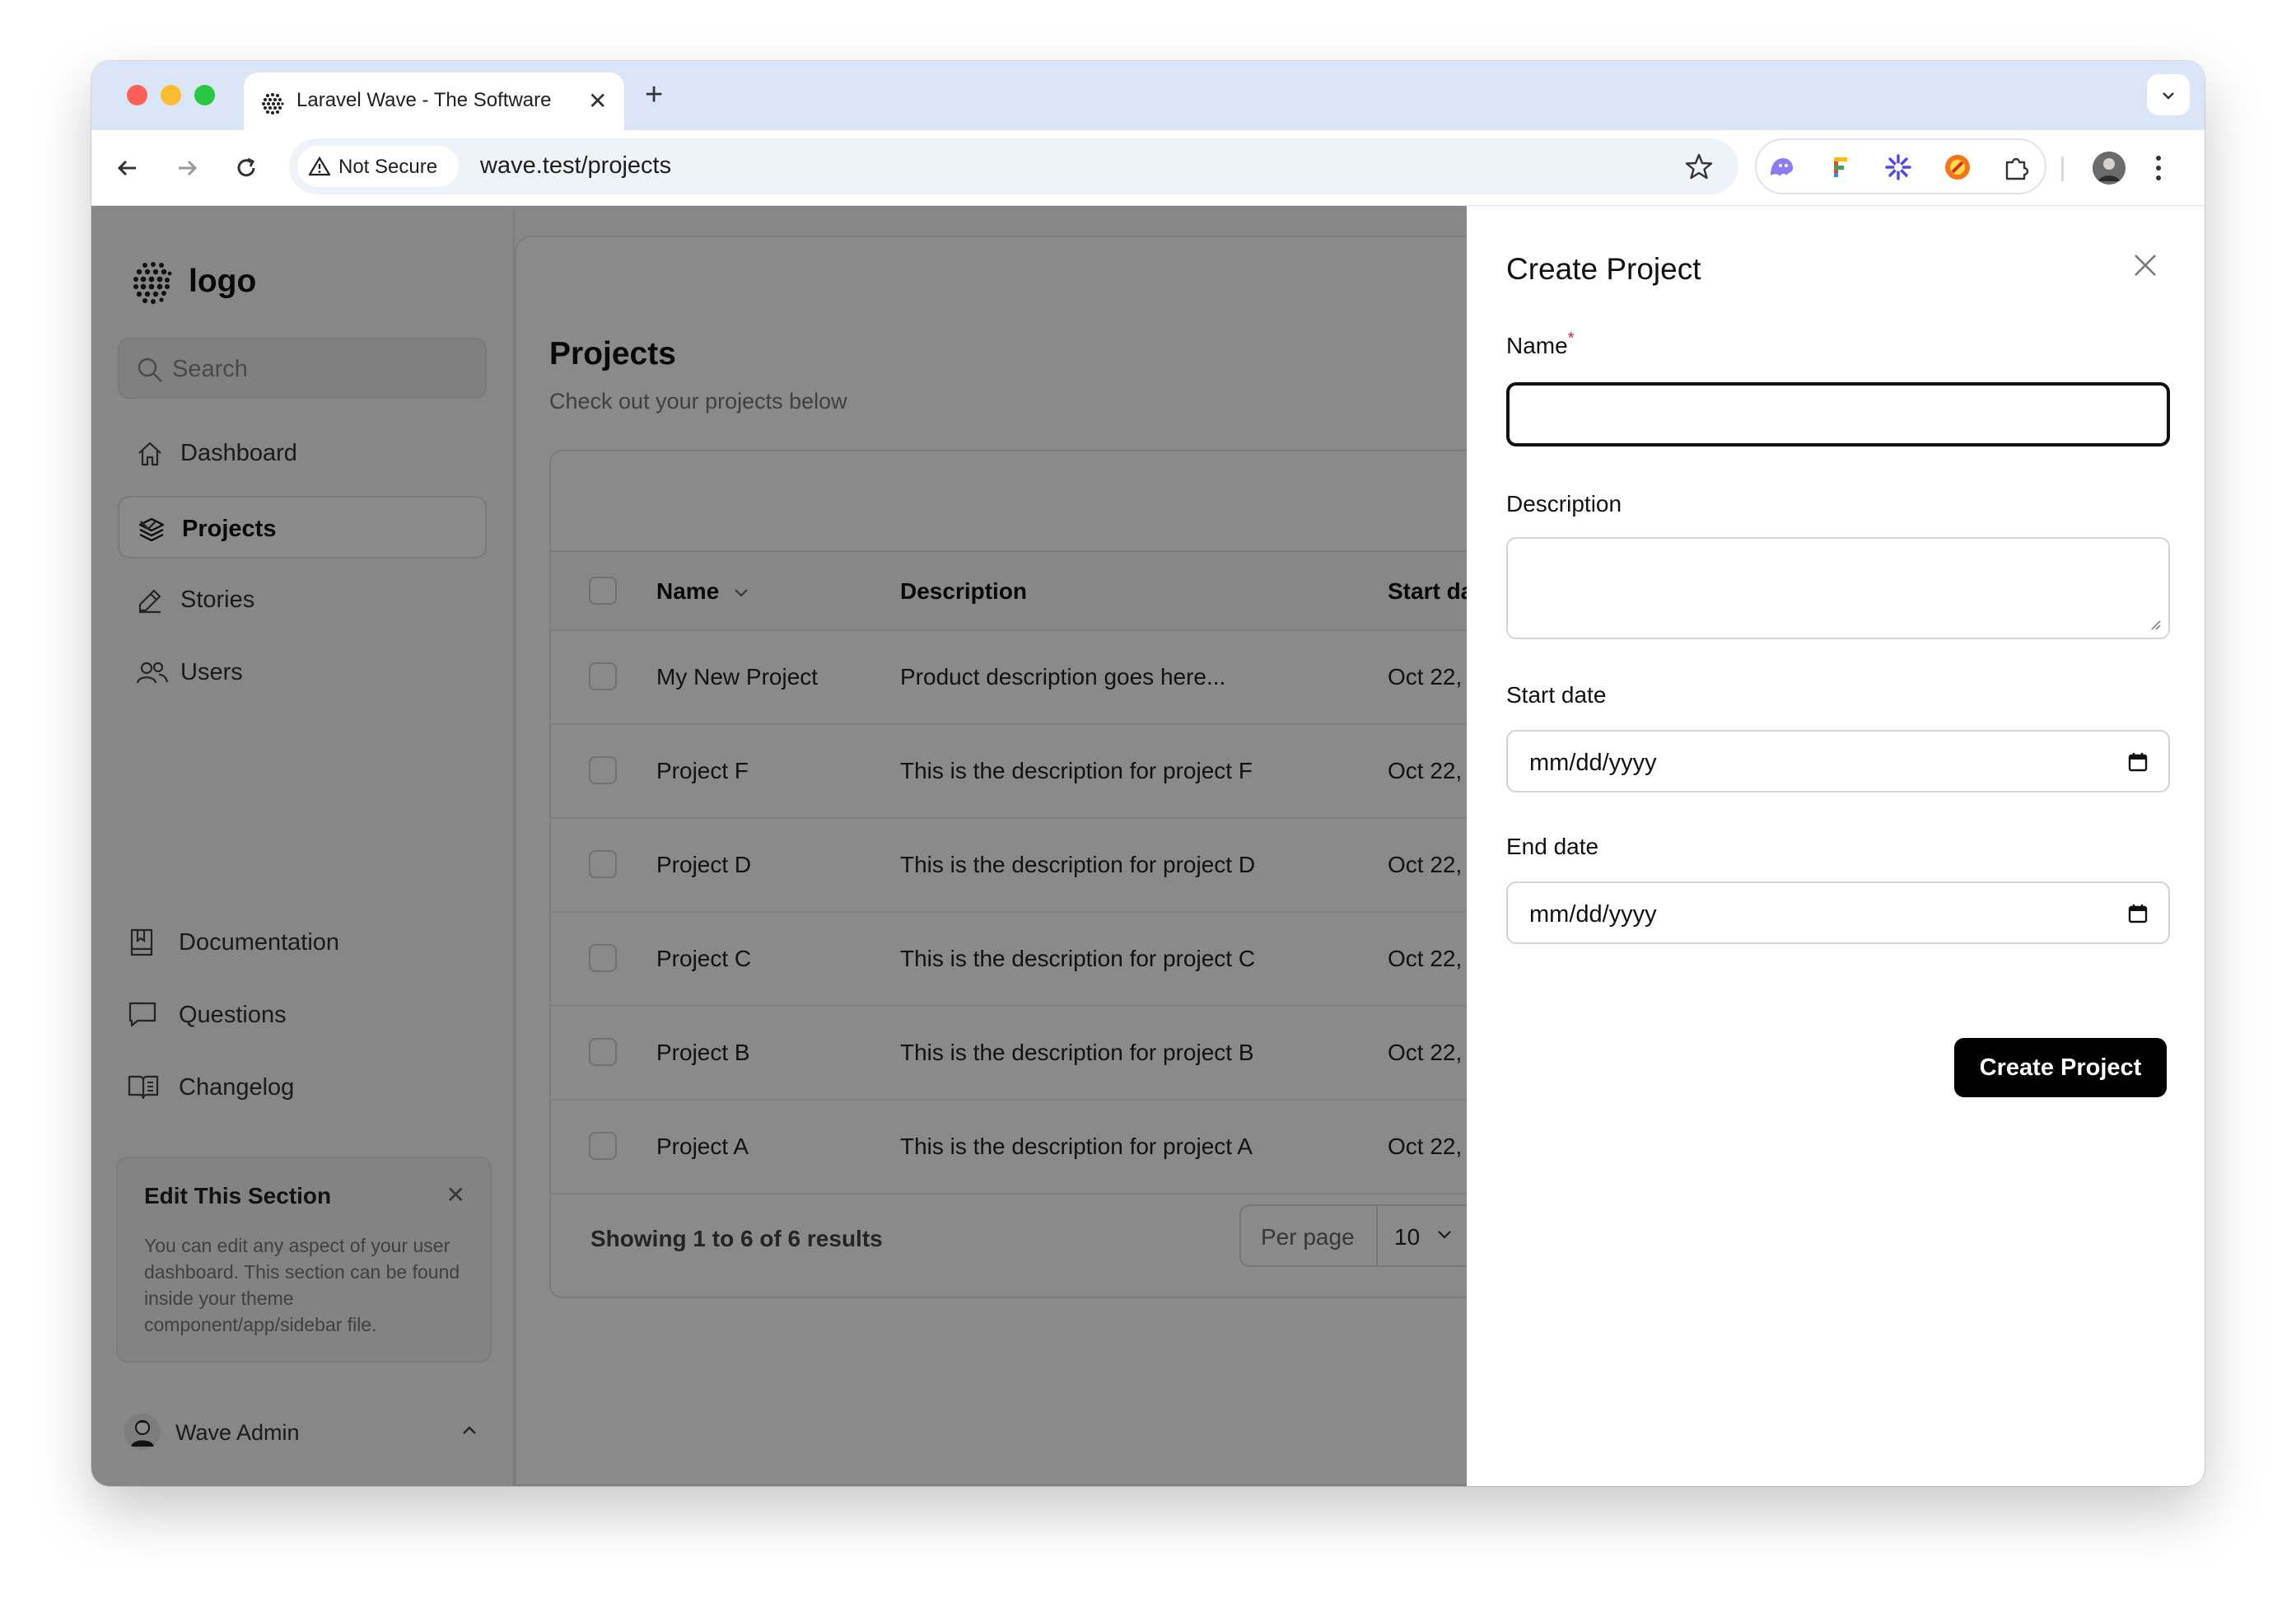 This screenshot has height=1608, width=2296. I want to click on tab-search-button, so click(2168, 94).